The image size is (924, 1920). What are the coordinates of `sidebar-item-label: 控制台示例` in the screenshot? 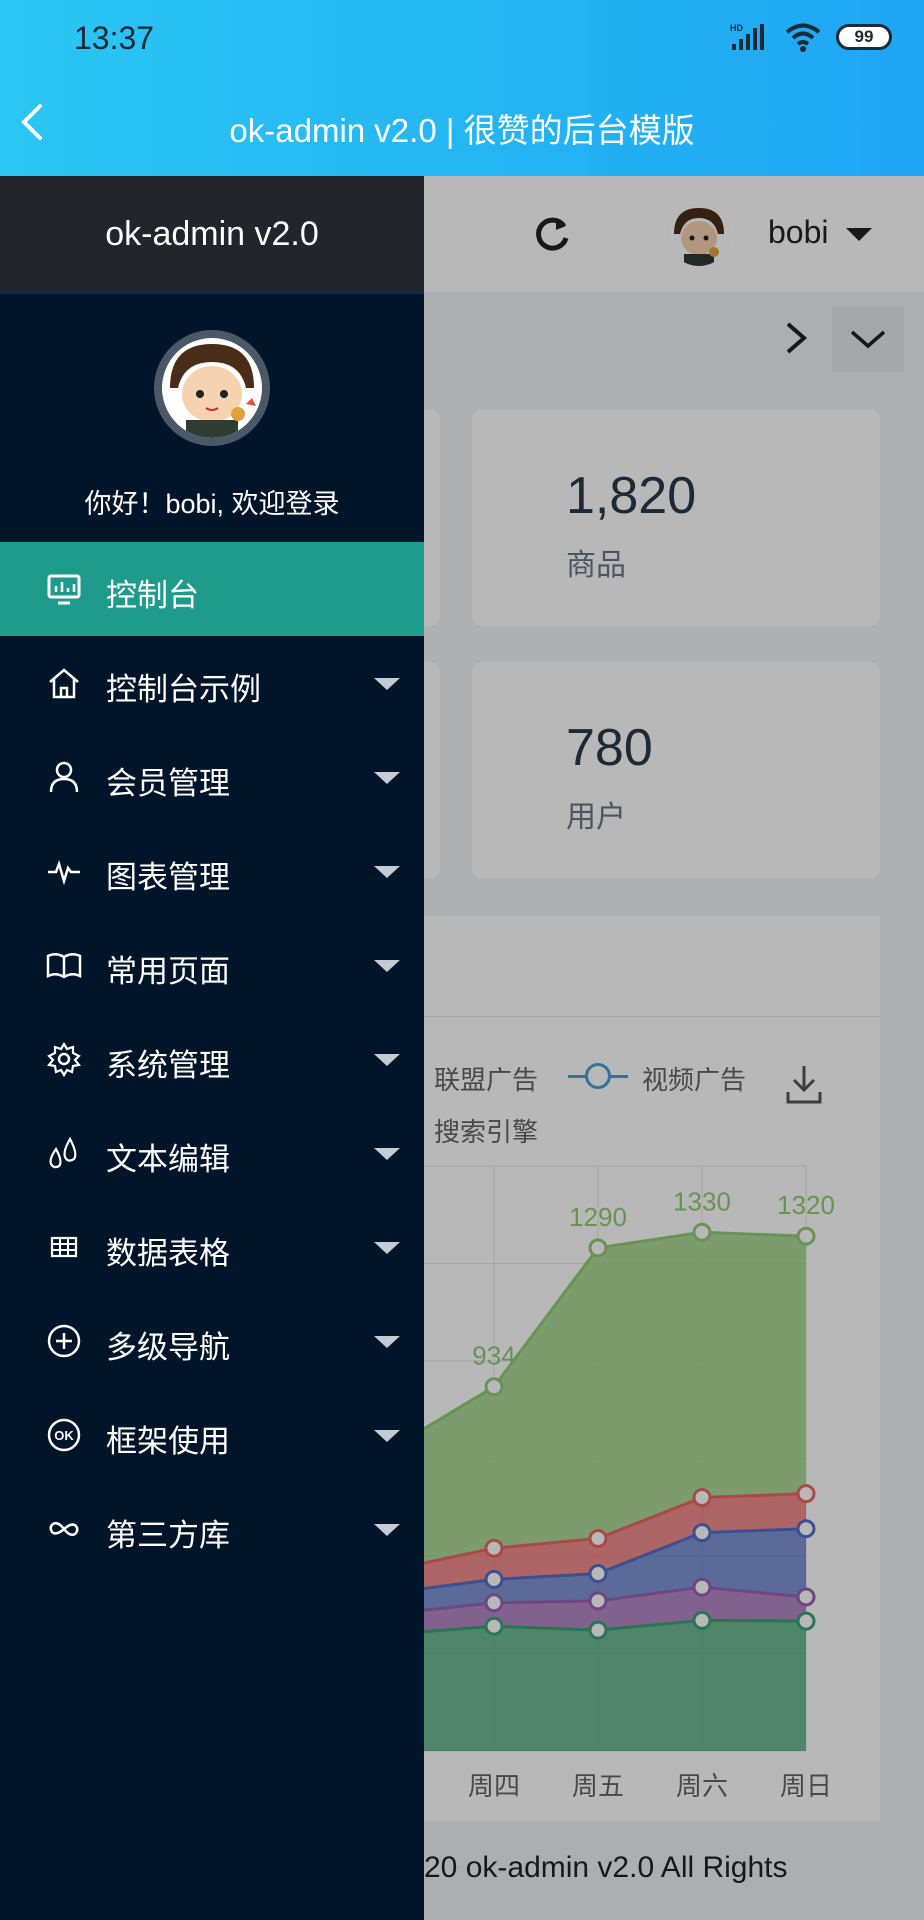 It's located at (183, 689).